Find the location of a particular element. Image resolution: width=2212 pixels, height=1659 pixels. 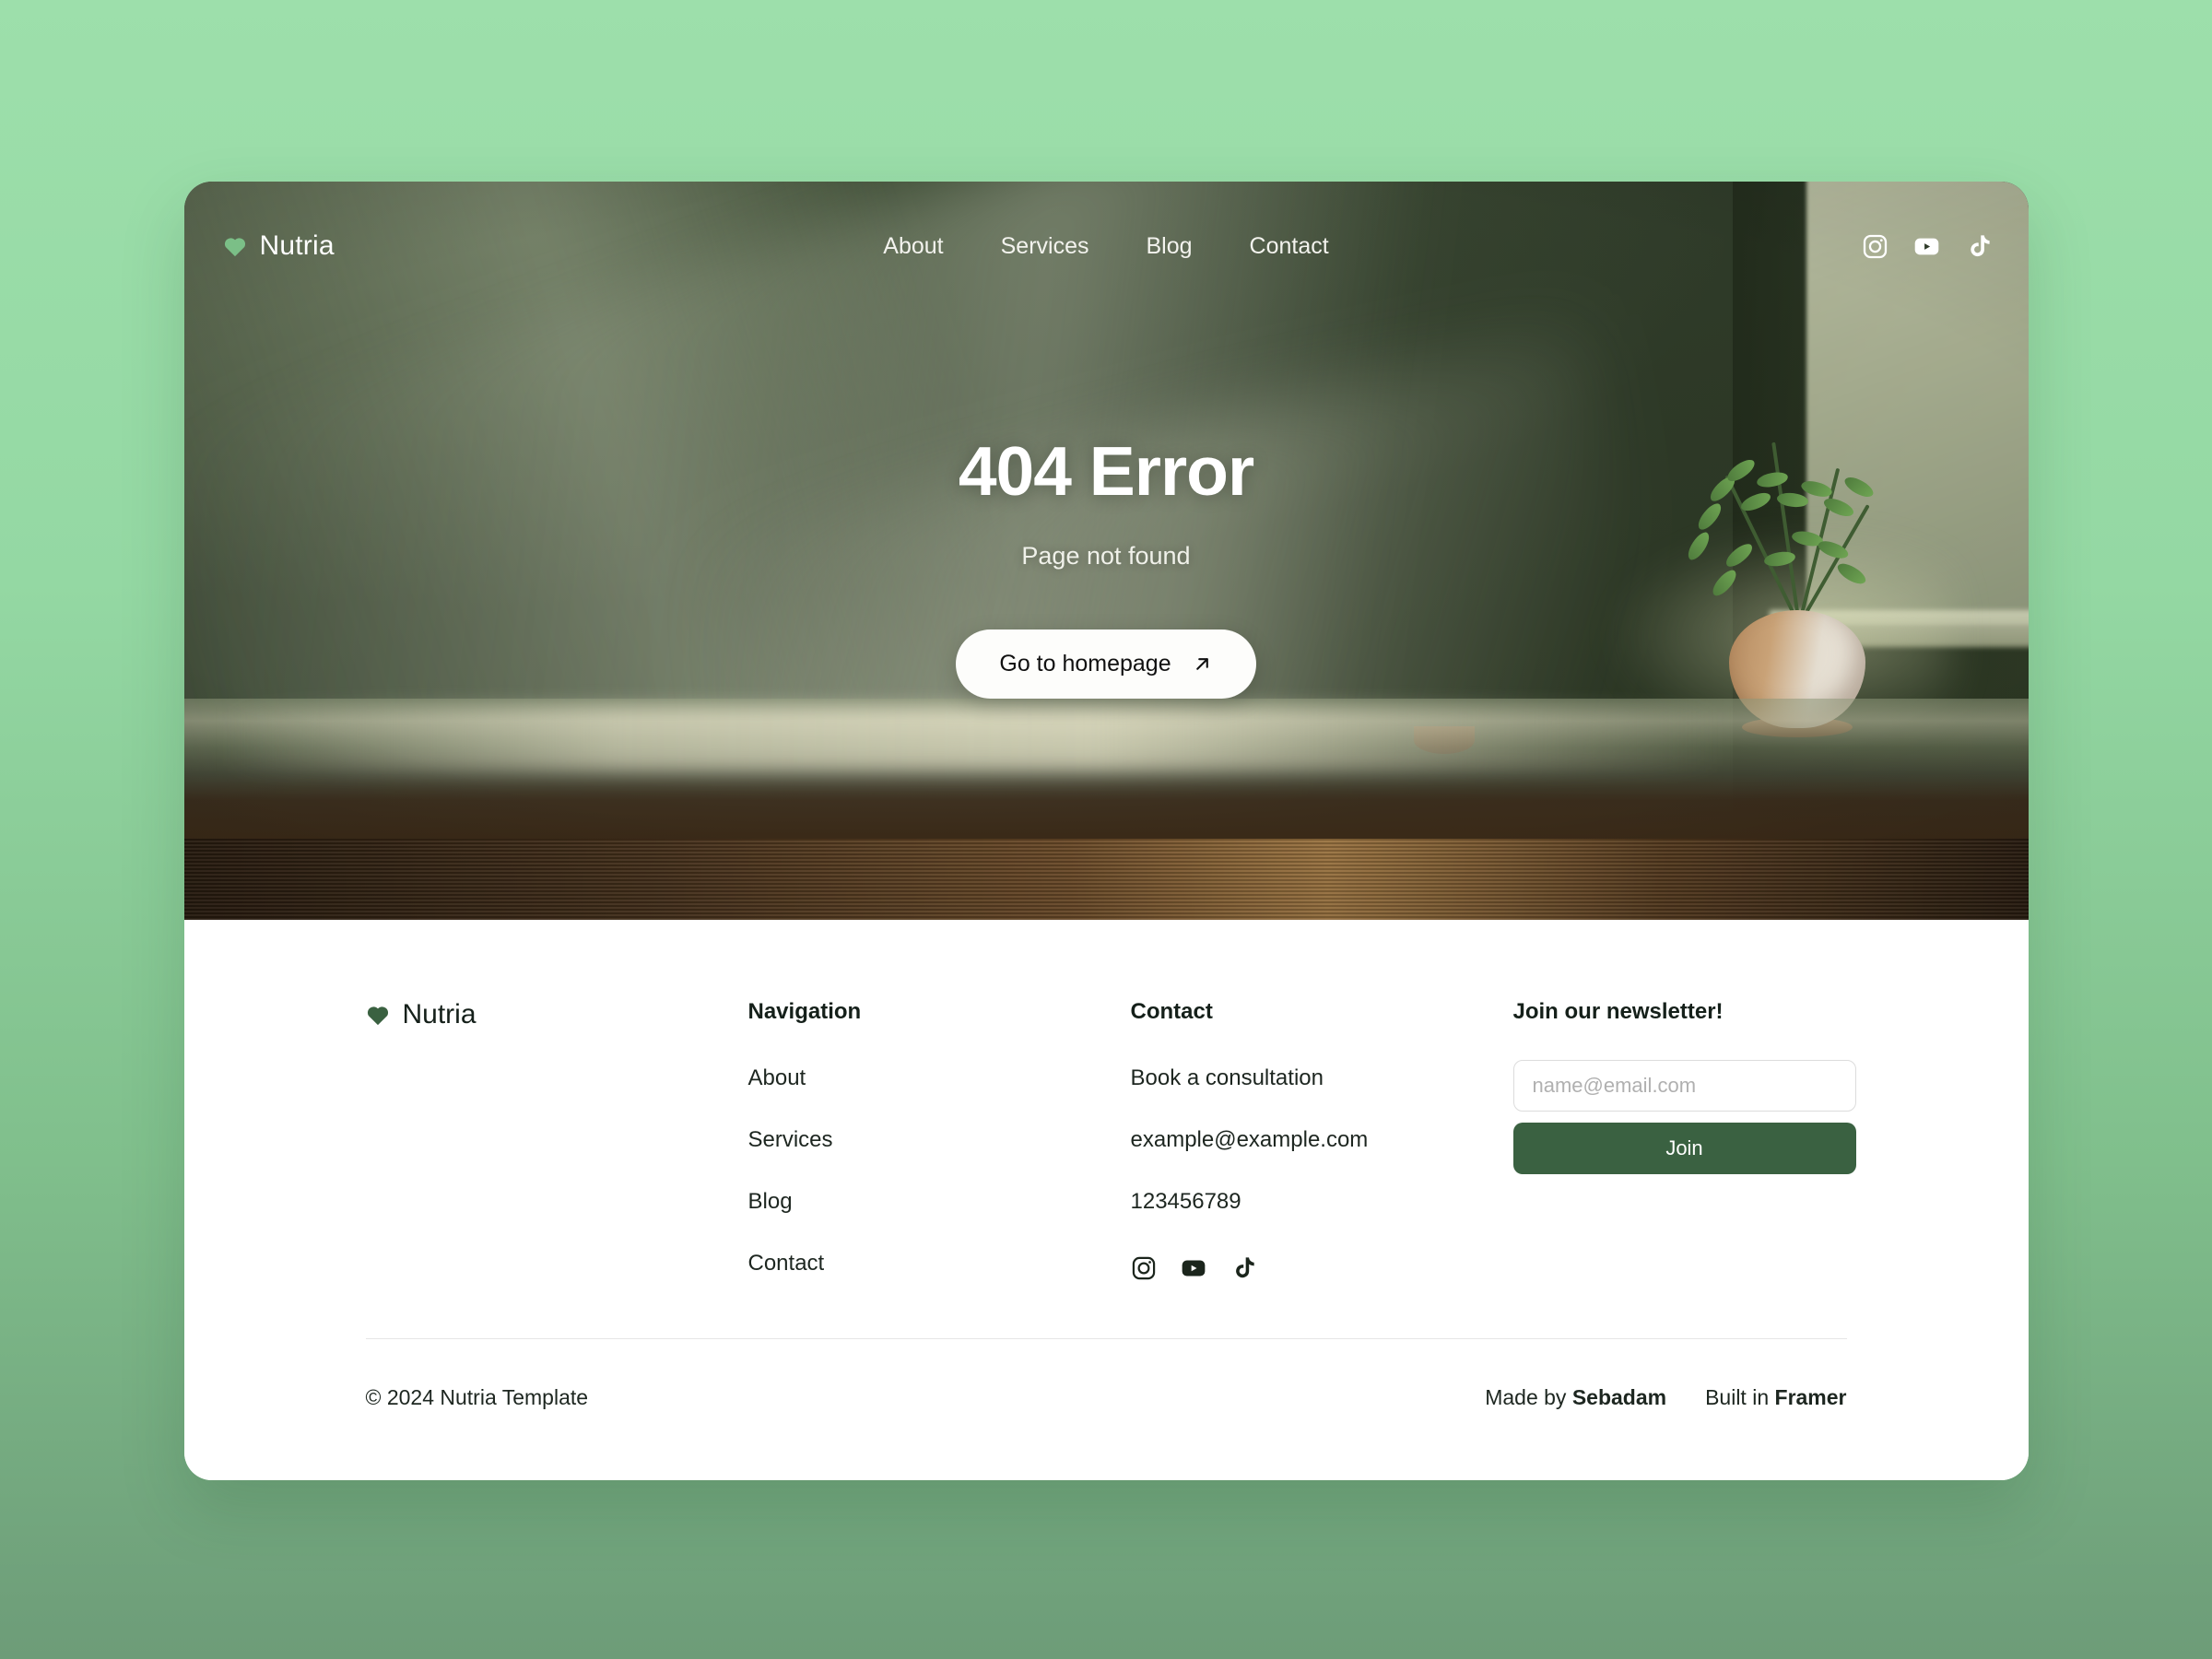

logo: Nutria is located at coordinates (279, 246).